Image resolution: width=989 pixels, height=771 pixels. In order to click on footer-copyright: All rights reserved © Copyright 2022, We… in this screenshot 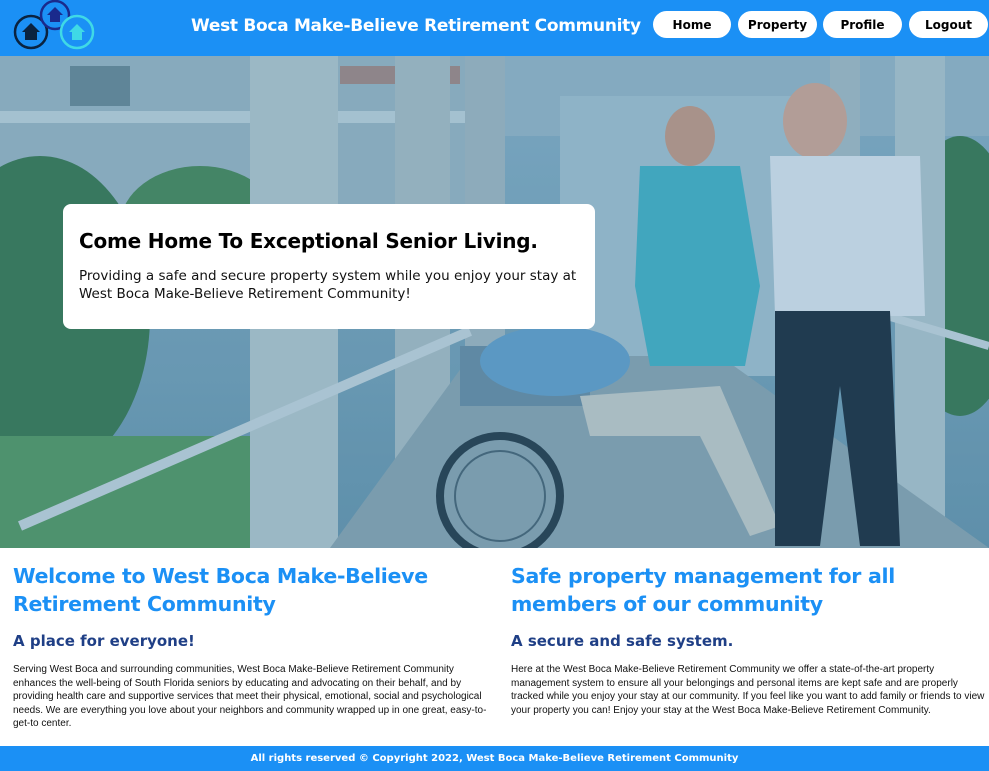, I will do `click(494, 758)`.